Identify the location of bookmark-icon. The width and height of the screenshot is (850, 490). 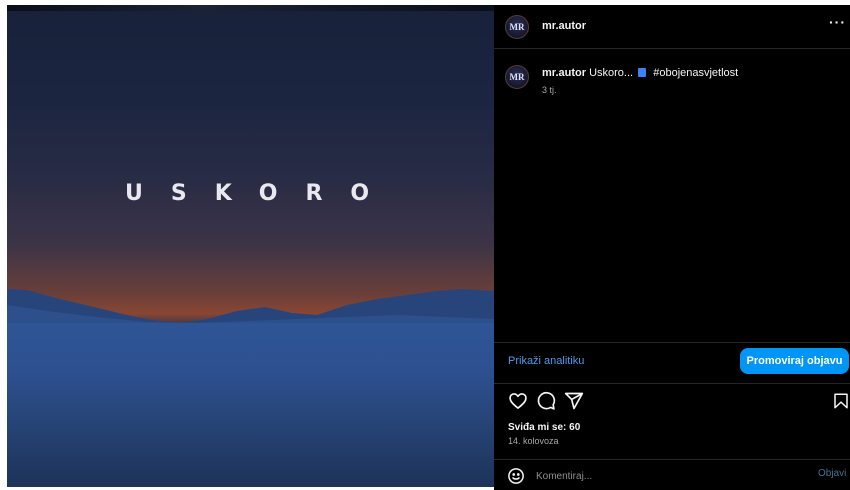
(841, 401).